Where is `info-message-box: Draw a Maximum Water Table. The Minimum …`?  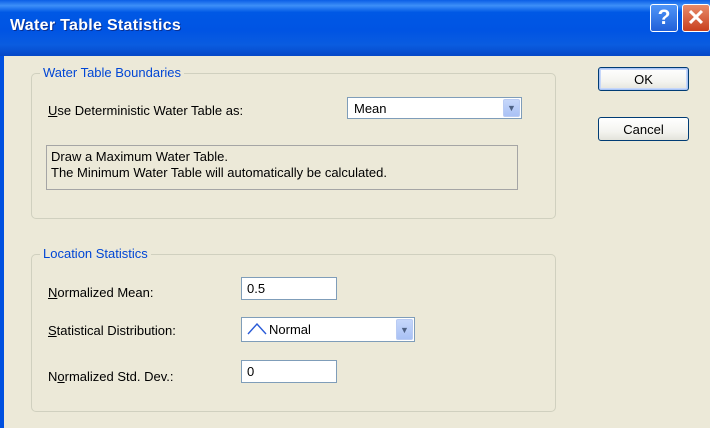 info-message-box: Draw a Maximum Water Table. The Minimum … is located at coordinates (282, 167).